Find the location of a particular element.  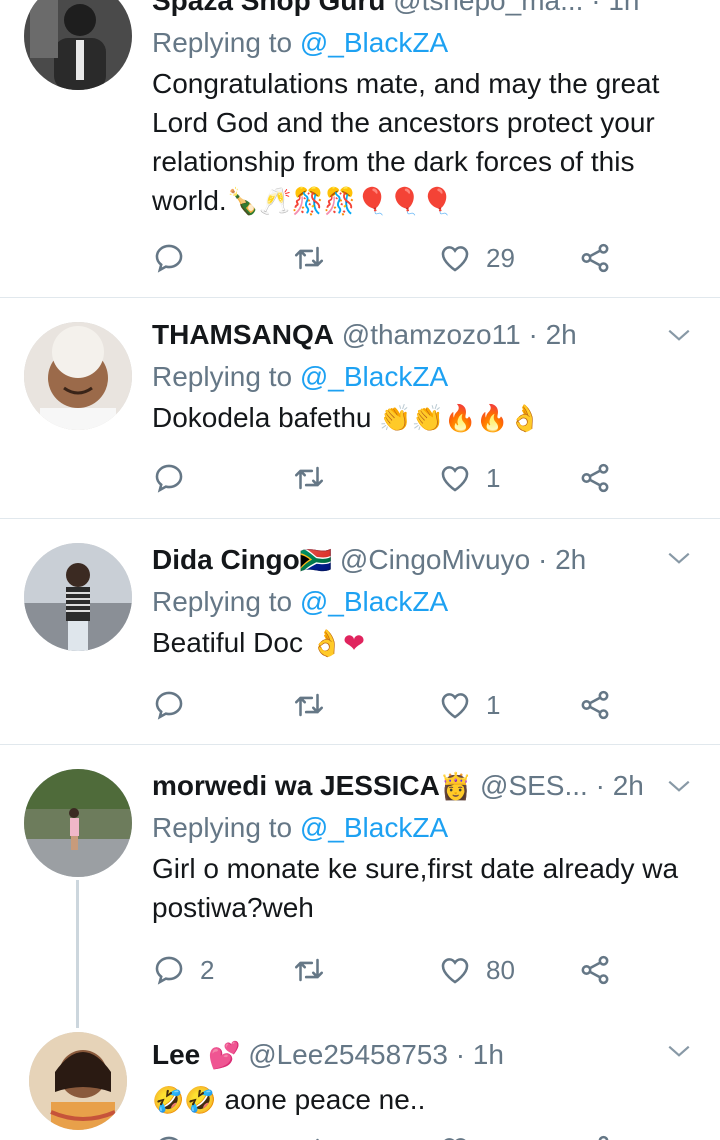

display-name: Spaza Shop Guru is located at coordinates (268, 8).